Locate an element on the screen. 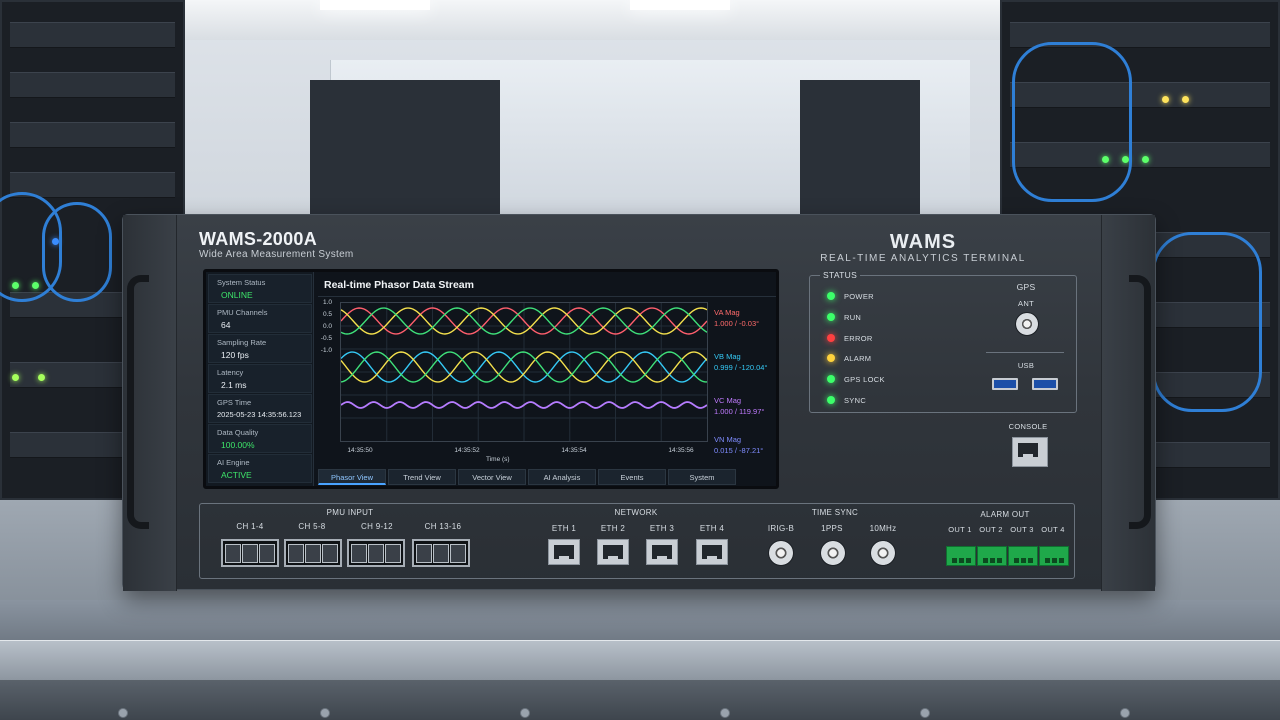 The width and height of the screenshot is (1280, 720). tab-phasor-view: Phasor View is located at coordinates (352, 477).